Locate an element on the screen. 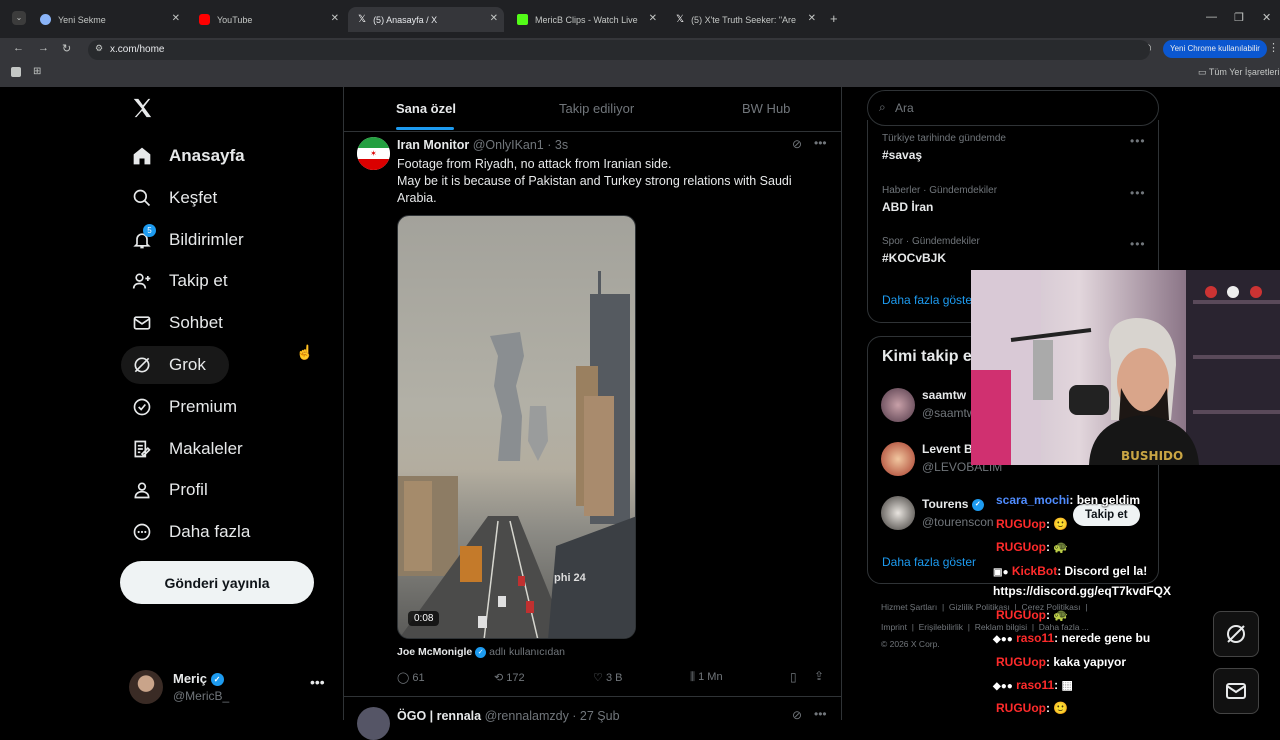 The height and width of the screenshot is (740, 1280). reply-button: ◯ 61 is located at coordinates (411, 677).